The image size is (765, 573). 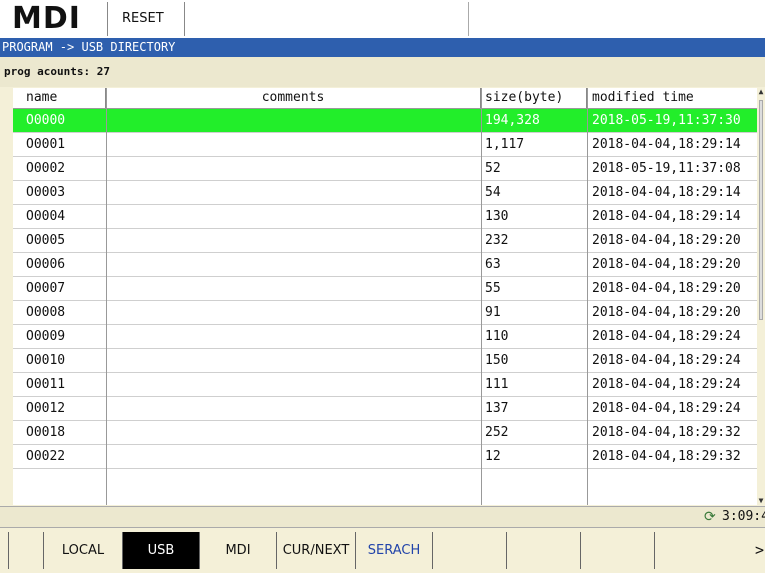 What do you see at coordinates (534, 98) in the screenshot?
I see `column-header-size: size(byte)` at bounding box center [534, 98].